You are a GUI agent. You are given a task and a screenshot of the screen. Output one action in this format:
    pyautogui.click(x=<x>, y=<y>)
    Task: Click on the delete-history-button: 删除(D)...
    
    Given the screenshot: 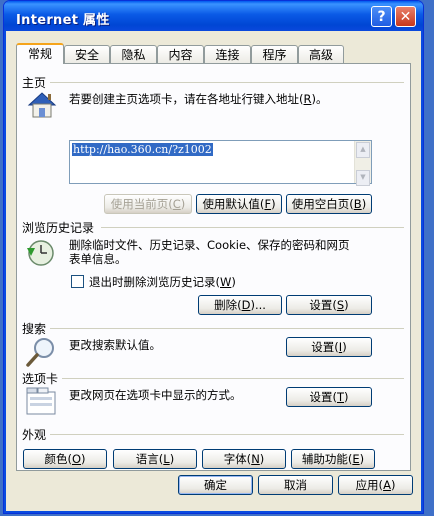 What is the action you would take?
    pyautogui.click(x=240, y=305)
    